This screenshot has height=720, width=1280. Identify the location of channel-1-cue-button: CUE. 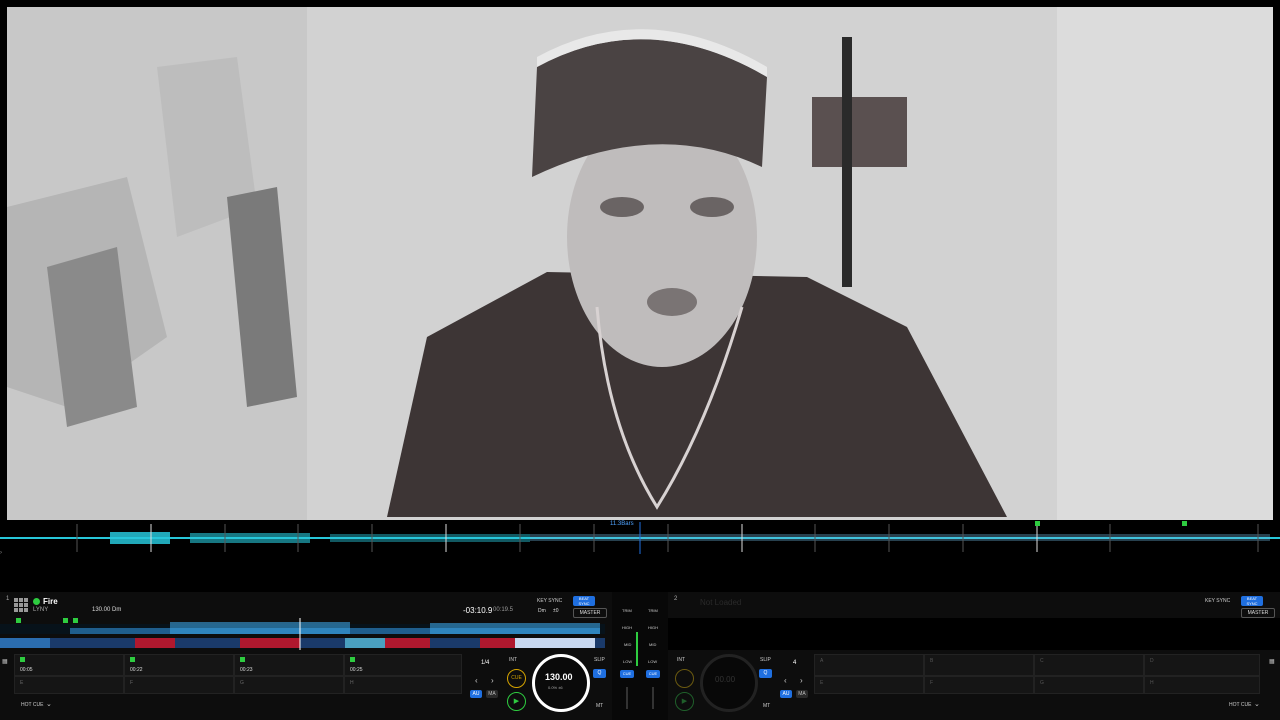
(627, 674).